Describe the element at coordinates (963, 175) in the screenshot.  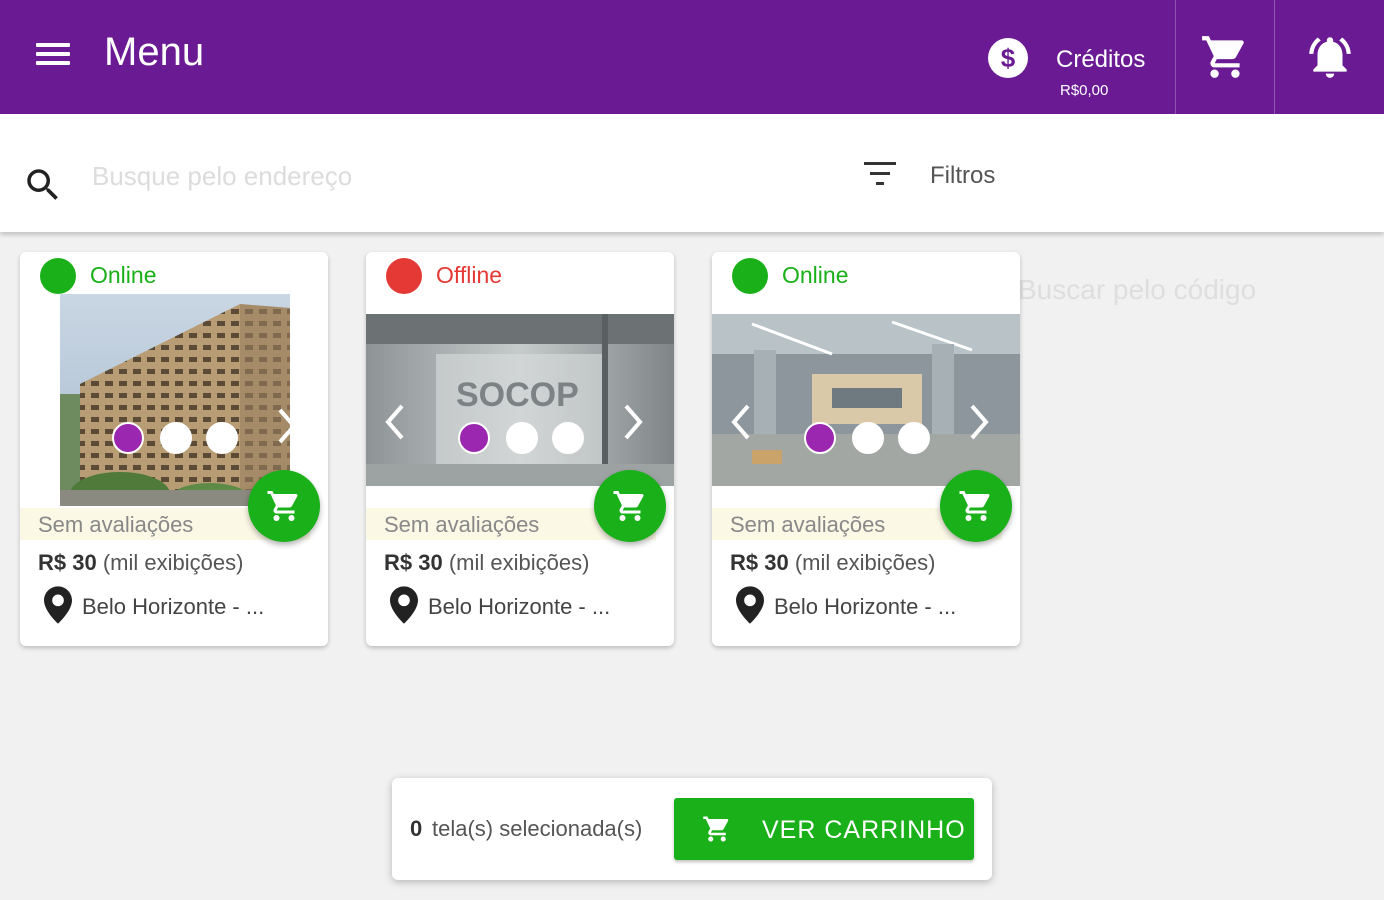
I see `filters-label: Filtros` at that location.